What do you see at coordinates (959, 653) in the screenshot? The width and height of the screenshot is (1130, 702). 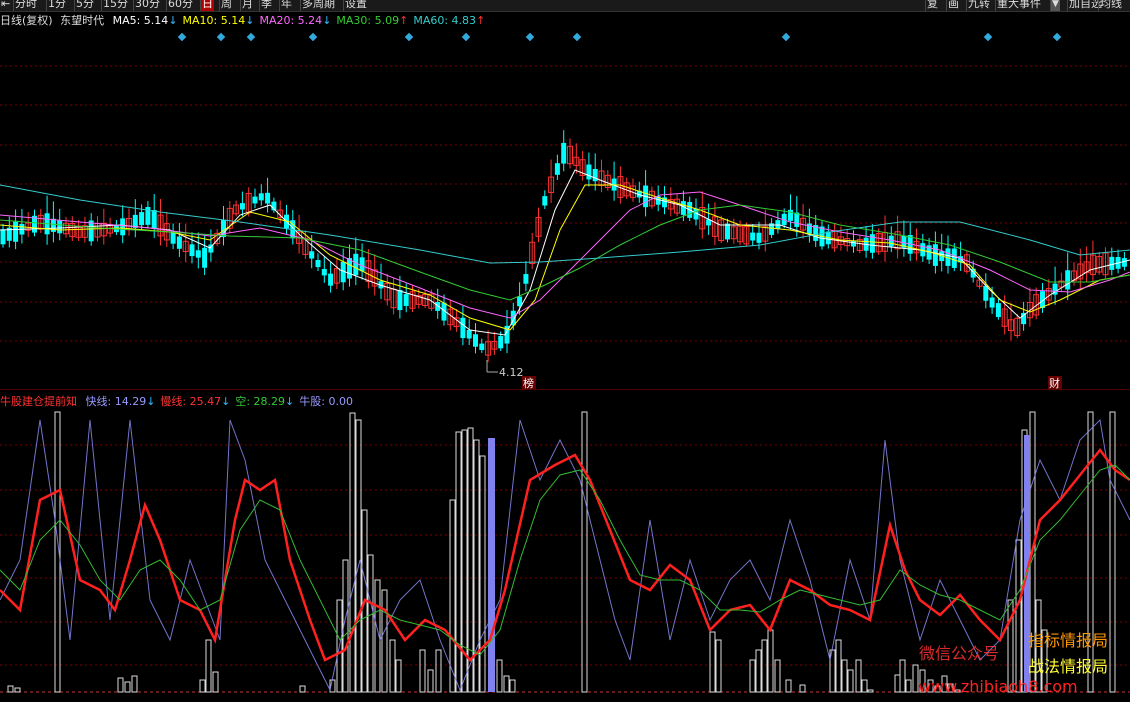 I see `watermark-wechat: 微信公众号` at bounding box center [959, 653].